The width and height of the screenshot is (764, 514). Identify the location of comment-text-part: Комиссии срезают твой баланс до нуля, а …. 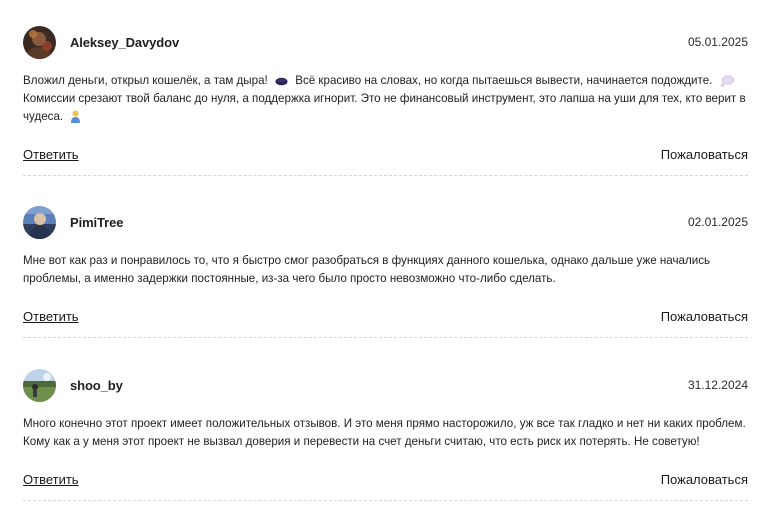
(384, 107).